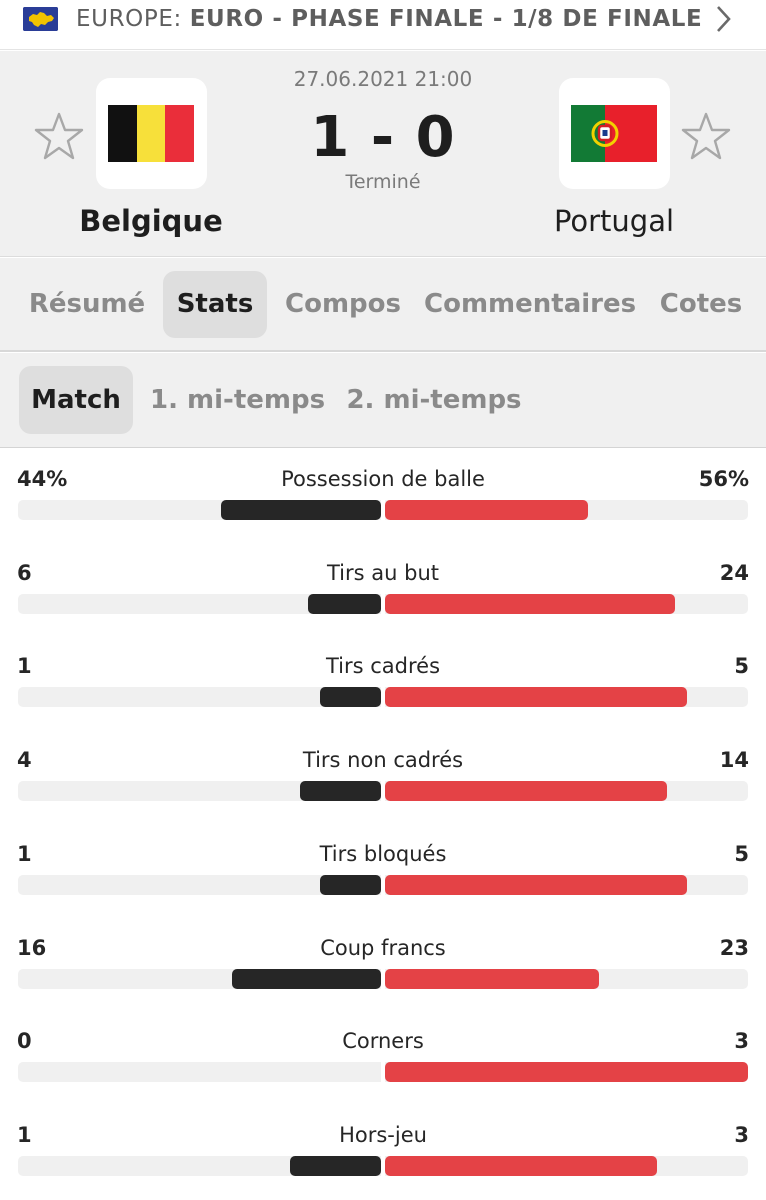 The image size is (766, 1200). Describe the element at coordinates (87, 304) in the screenshot. I see `tab-resume: Résumé` at that location.